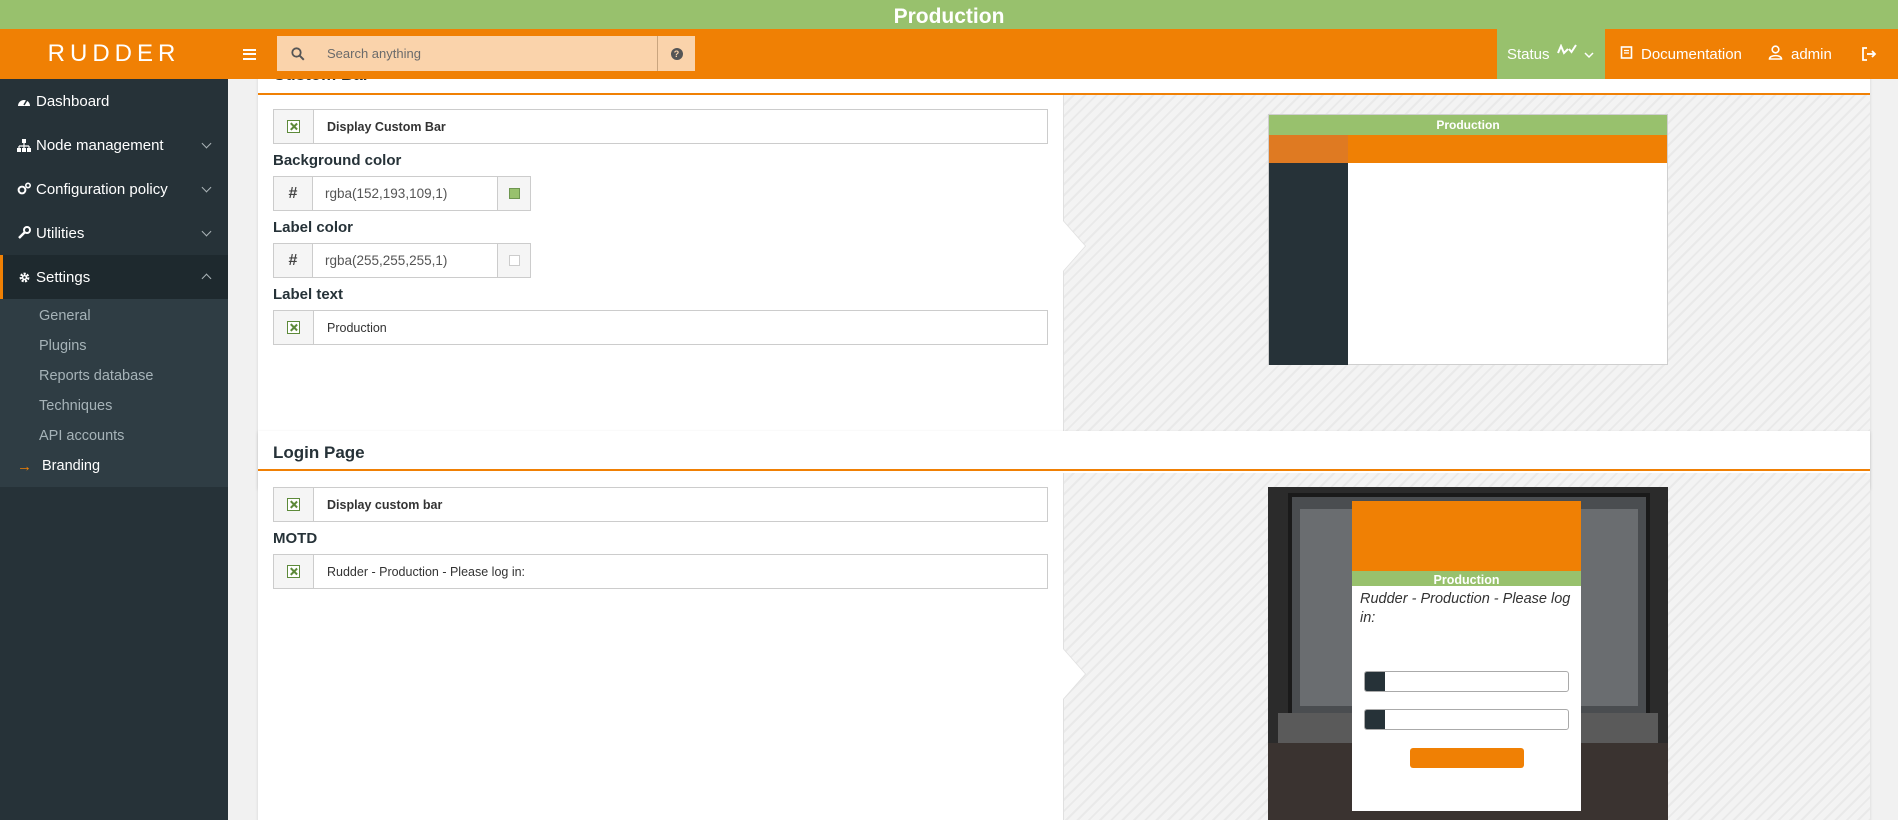  Describe the element at coordinates (206, 278) in the screenshot. I see `chevron-up-icon` at that location.